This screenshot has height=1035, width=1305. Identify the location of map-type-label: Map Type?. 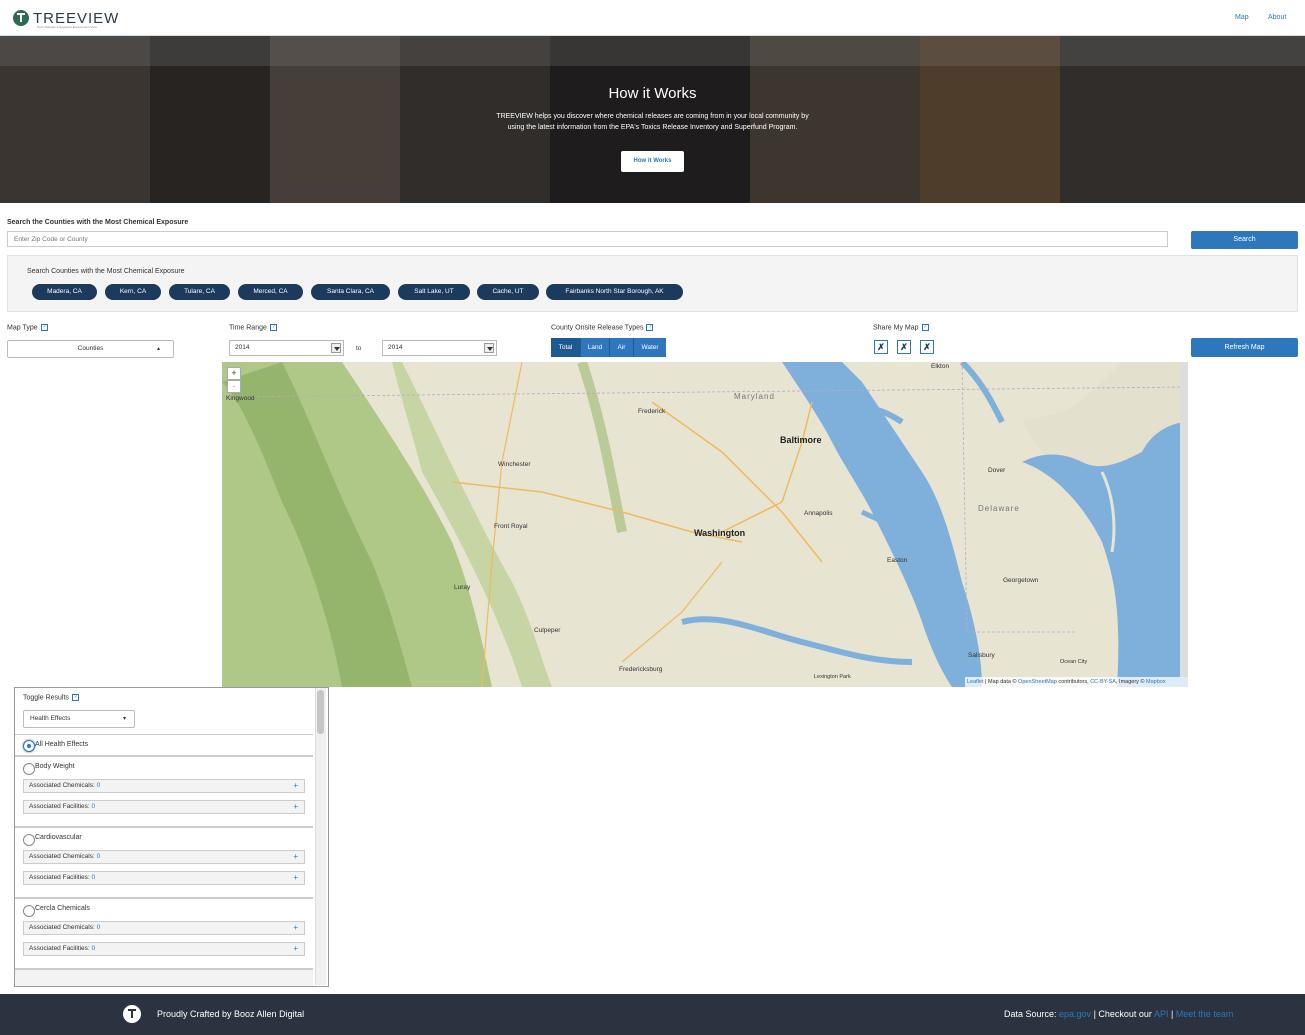
(27, 327).